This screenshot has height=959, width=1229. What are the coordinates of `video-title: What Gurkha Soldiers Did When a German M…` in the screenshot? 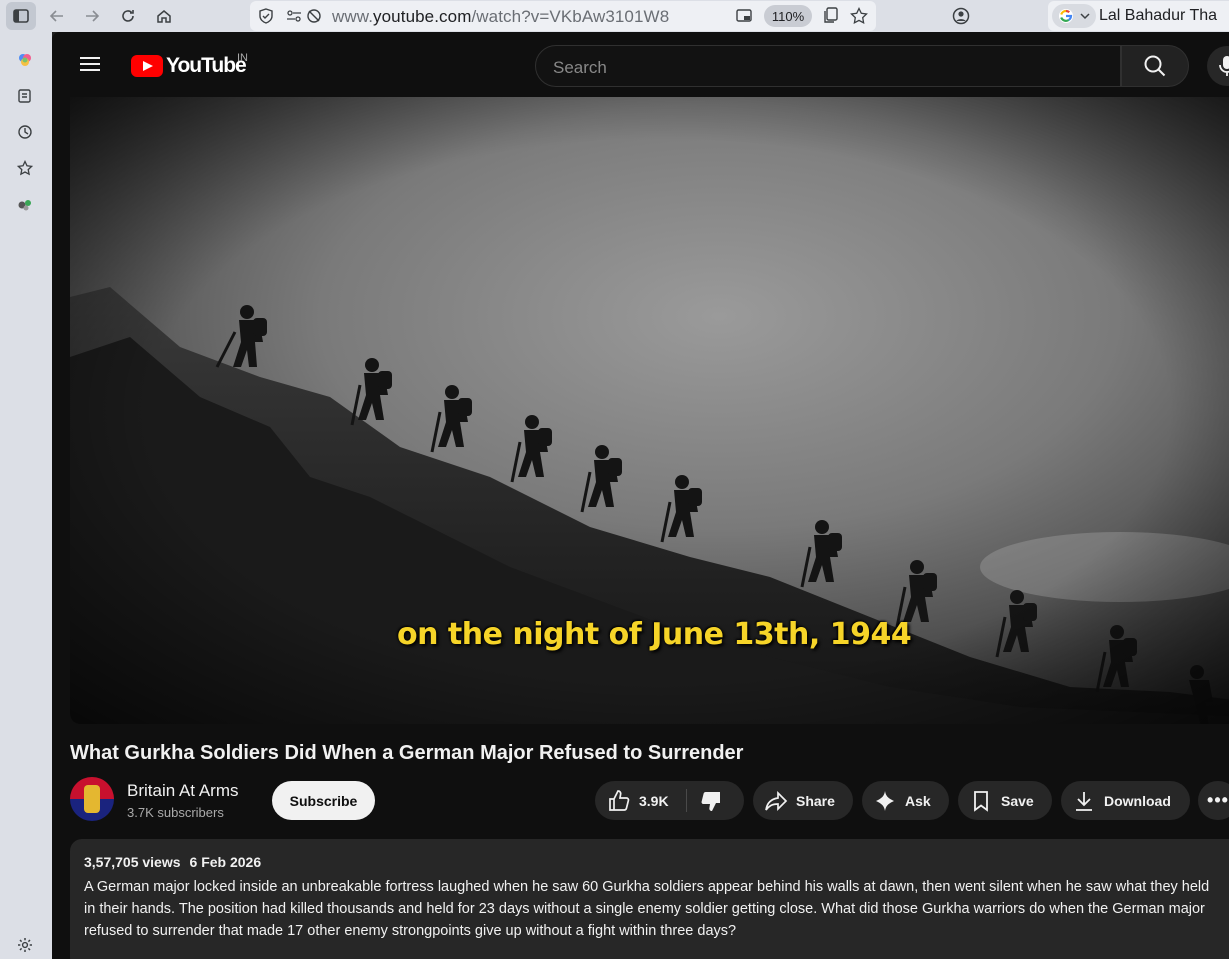 It's located at (407, 753).